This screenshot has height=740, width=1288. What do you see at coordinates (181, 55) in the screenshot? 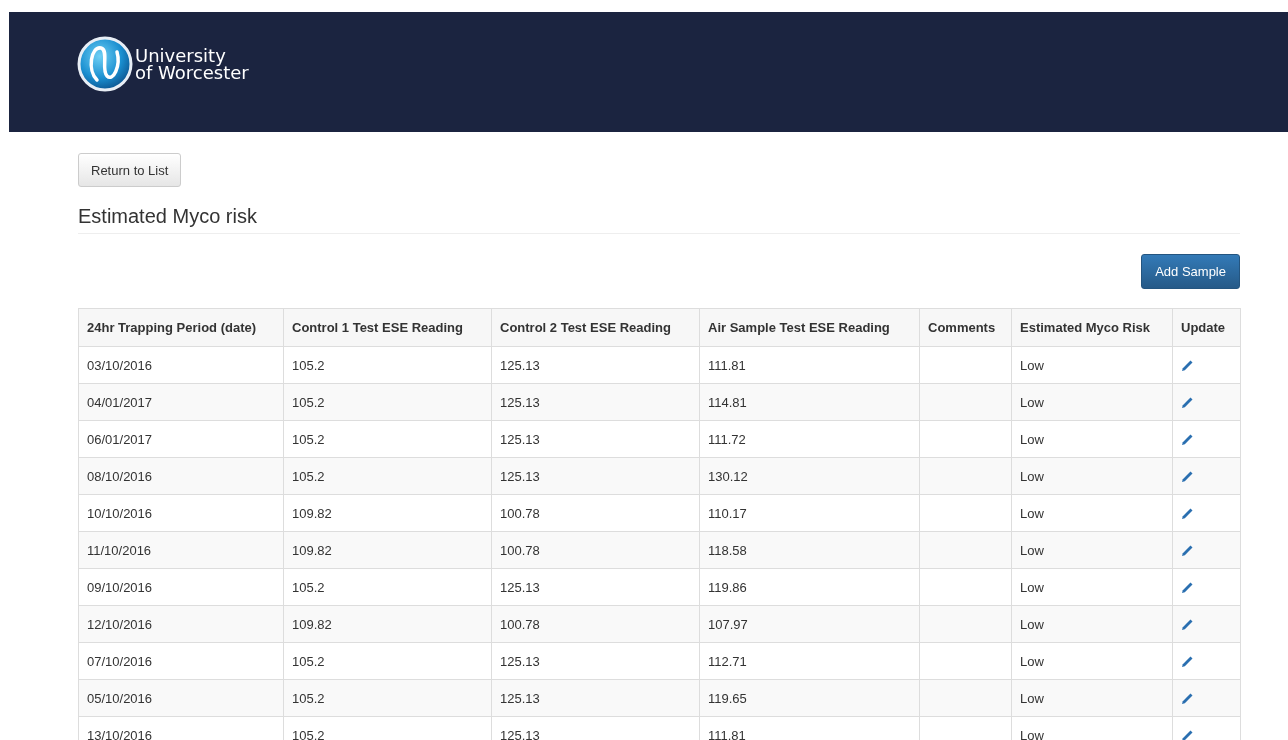
I see `logo-text: University` at bounding box center [181, 55].